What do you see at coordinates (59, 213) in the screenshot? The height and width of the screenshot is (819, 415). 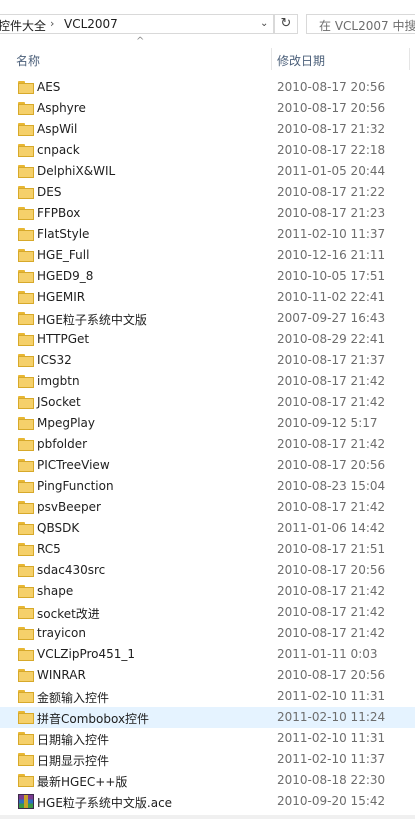 I see `file-name: FFPBox` at bounding box center [59, 213].